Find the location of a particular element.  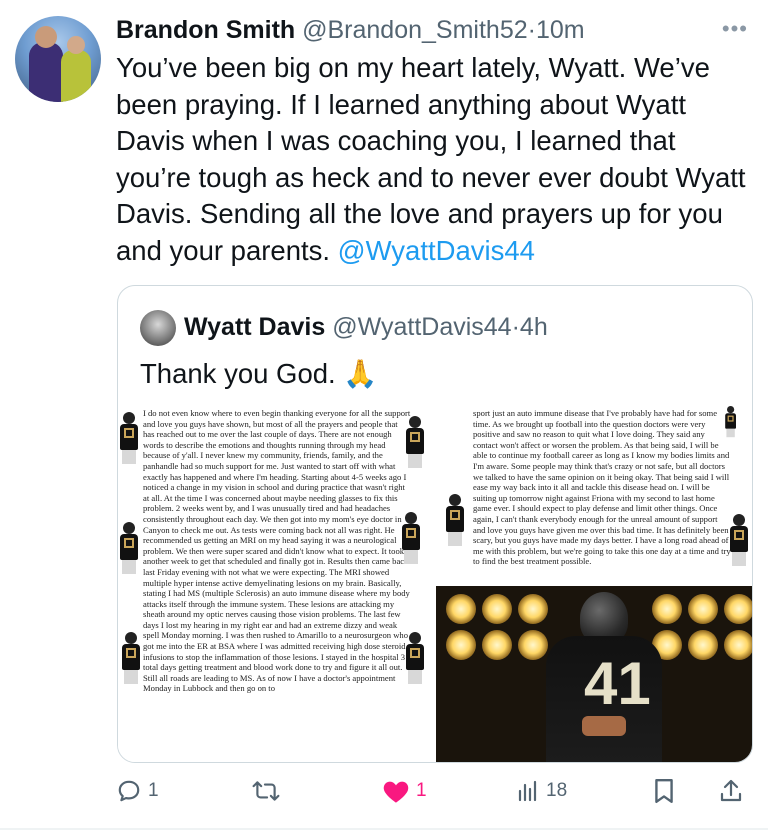

views-count: 18 is located at coordinates (557, 790).